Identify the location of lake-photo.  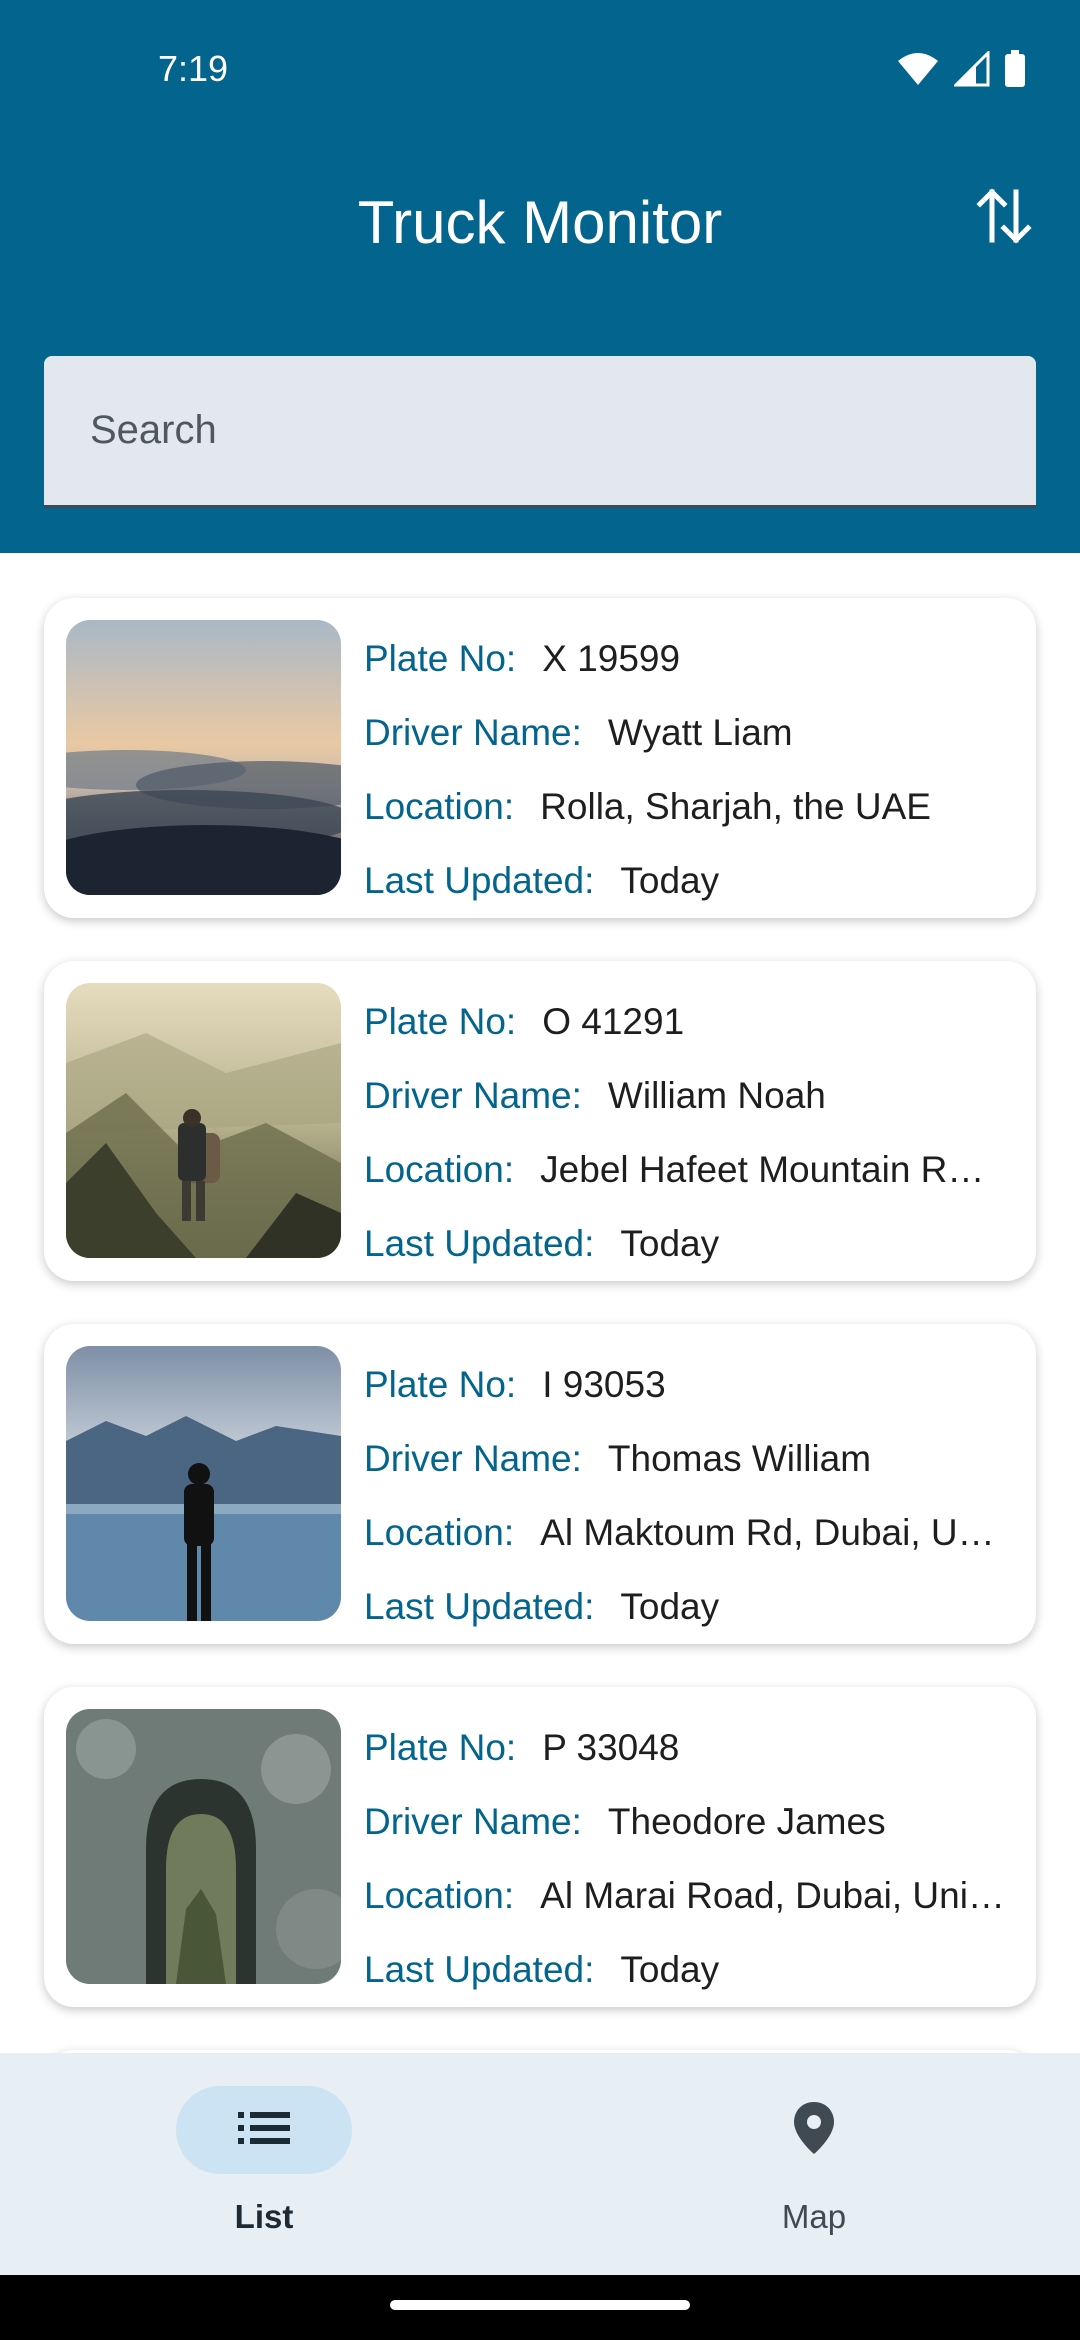
(203, 1483).